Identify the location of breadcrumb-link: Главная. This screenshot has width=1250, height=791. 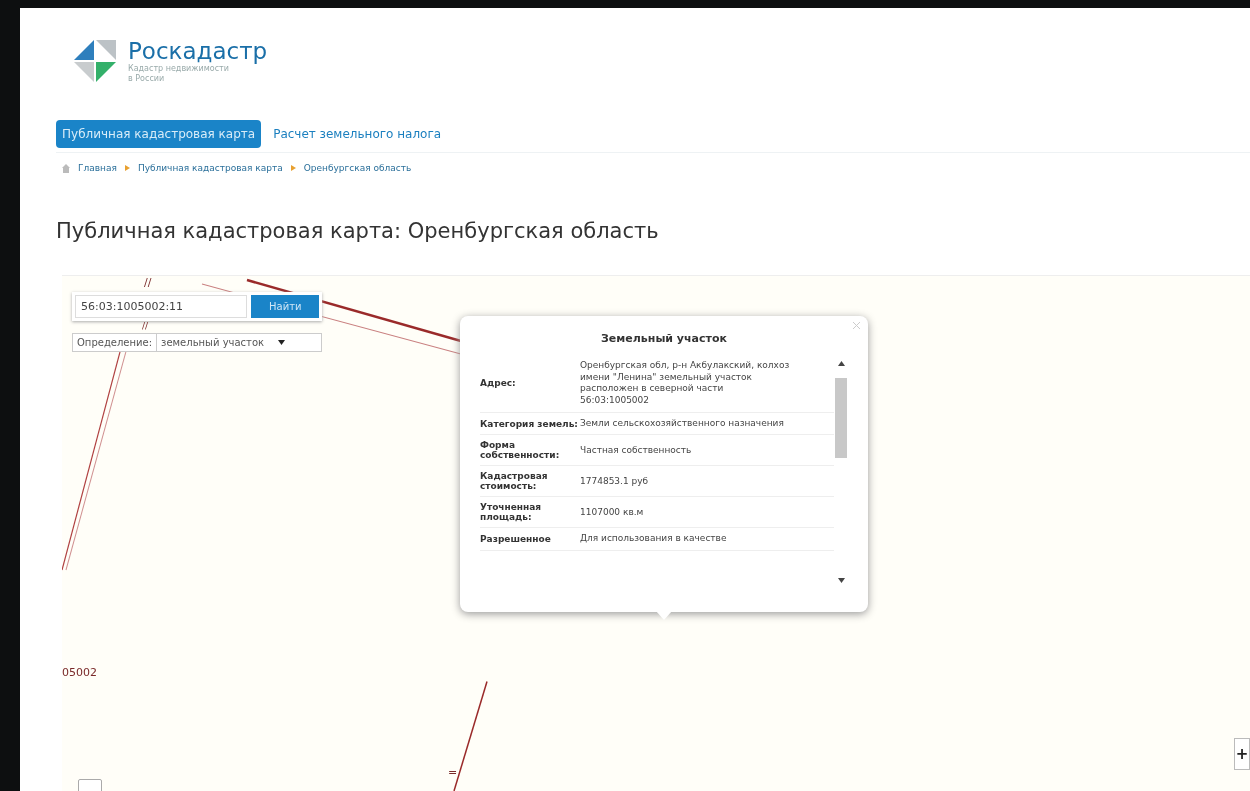
(97, 168).